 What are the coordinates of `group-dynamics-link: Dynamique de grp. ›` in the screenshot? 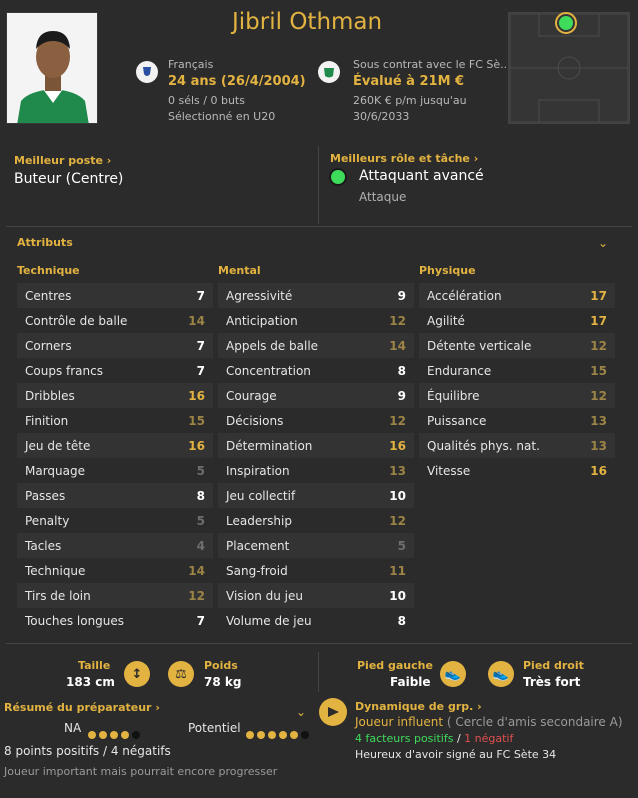 It's located at (418, 706).